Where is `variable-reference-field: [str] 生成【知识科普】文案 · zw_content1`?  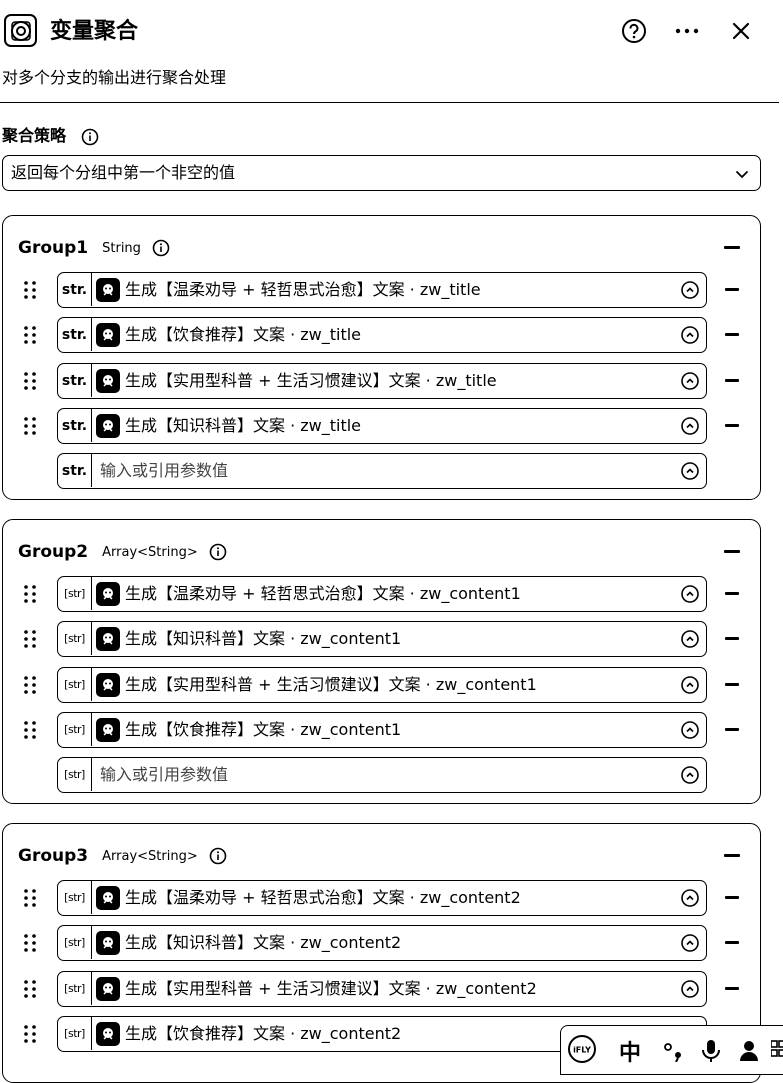 variable-reference-field: [str] 生成【知识科普】文案 · zw_content1 is located at coordinates (382, 639).